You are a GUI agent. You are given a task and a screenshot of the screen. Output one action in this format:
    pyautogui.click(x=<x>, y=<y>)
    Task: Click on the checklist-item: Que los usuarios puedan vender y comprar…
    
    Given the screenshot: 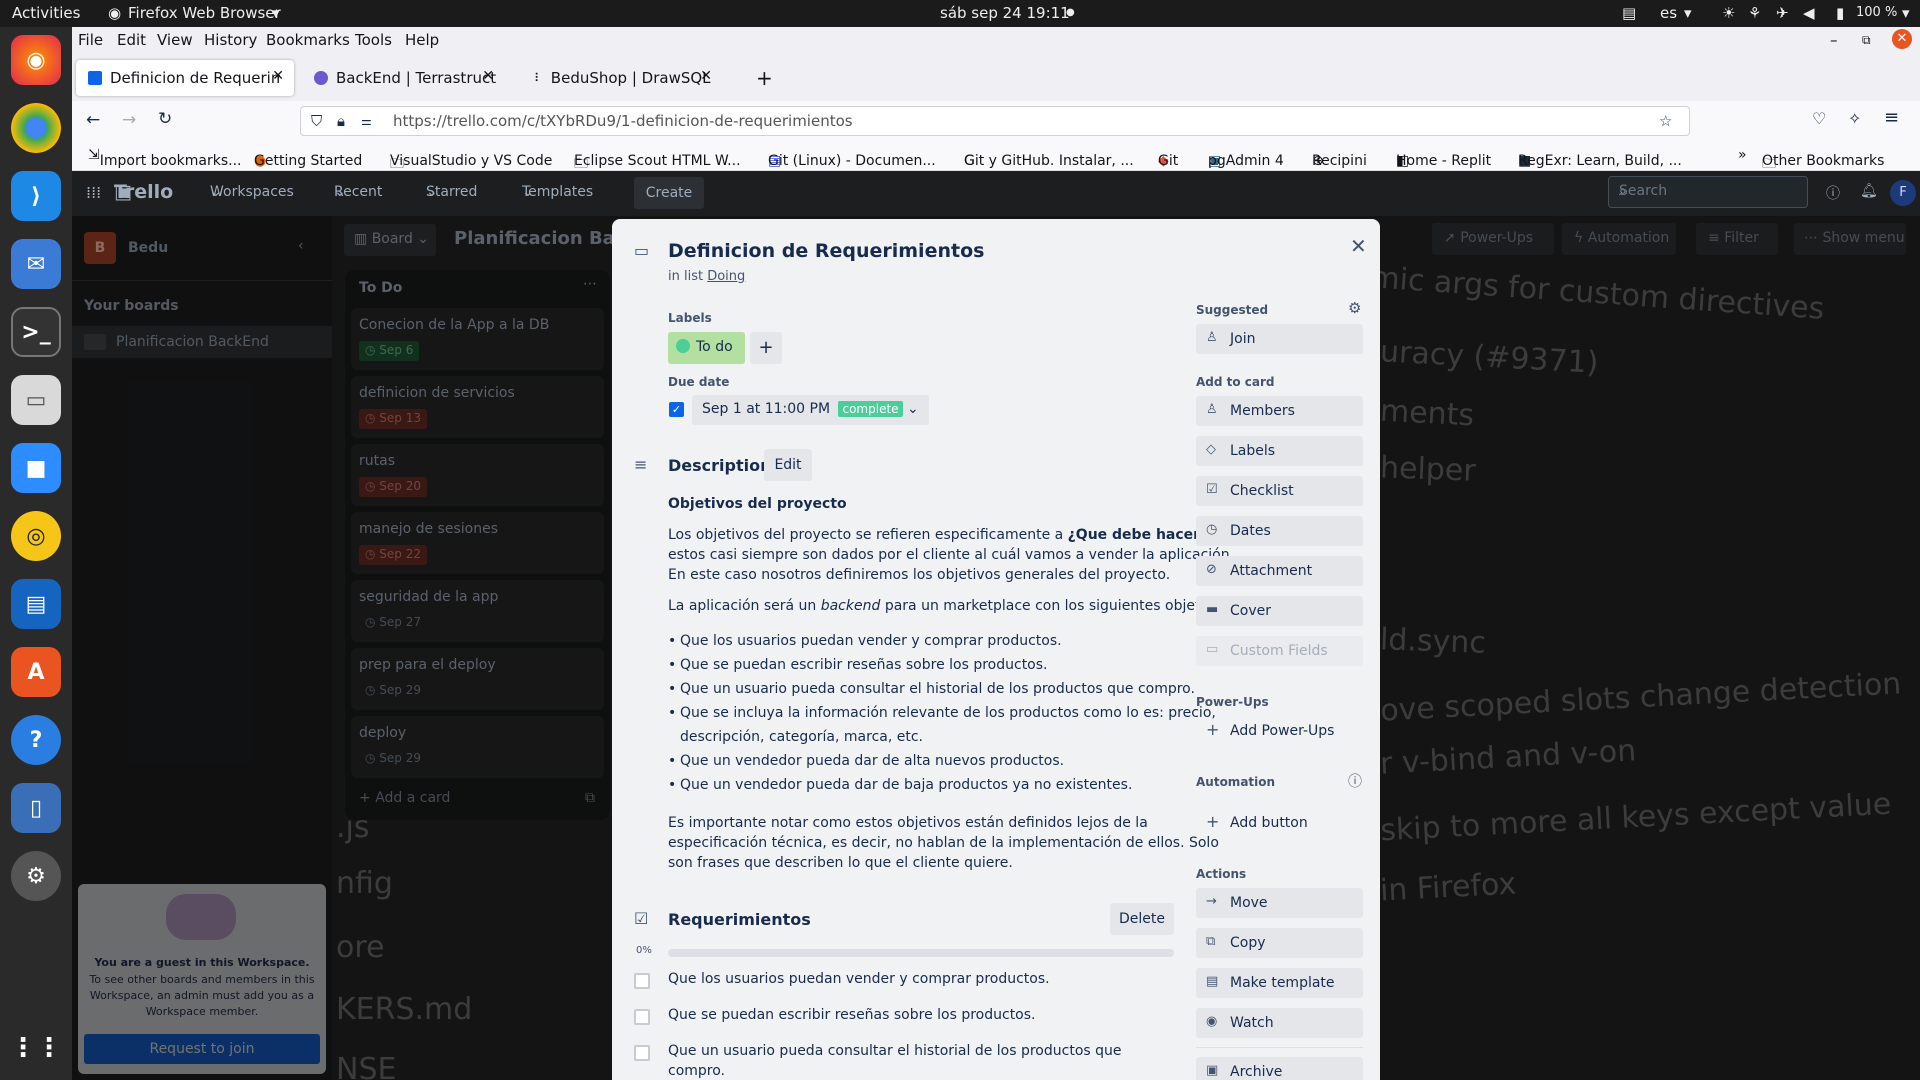 What is the action you would take?
    pyautogui.click(x=859, y=979)
    